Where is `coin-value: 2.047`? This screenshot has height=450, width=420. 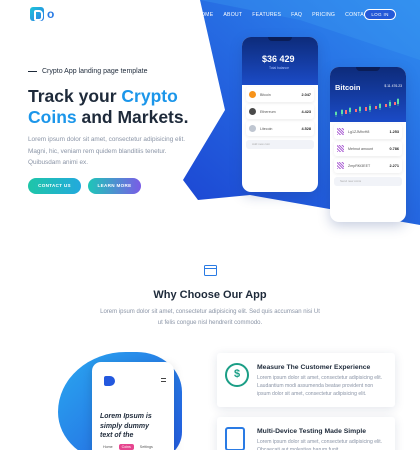 coin-value: 2.047 is located at coordinates (306, 94).